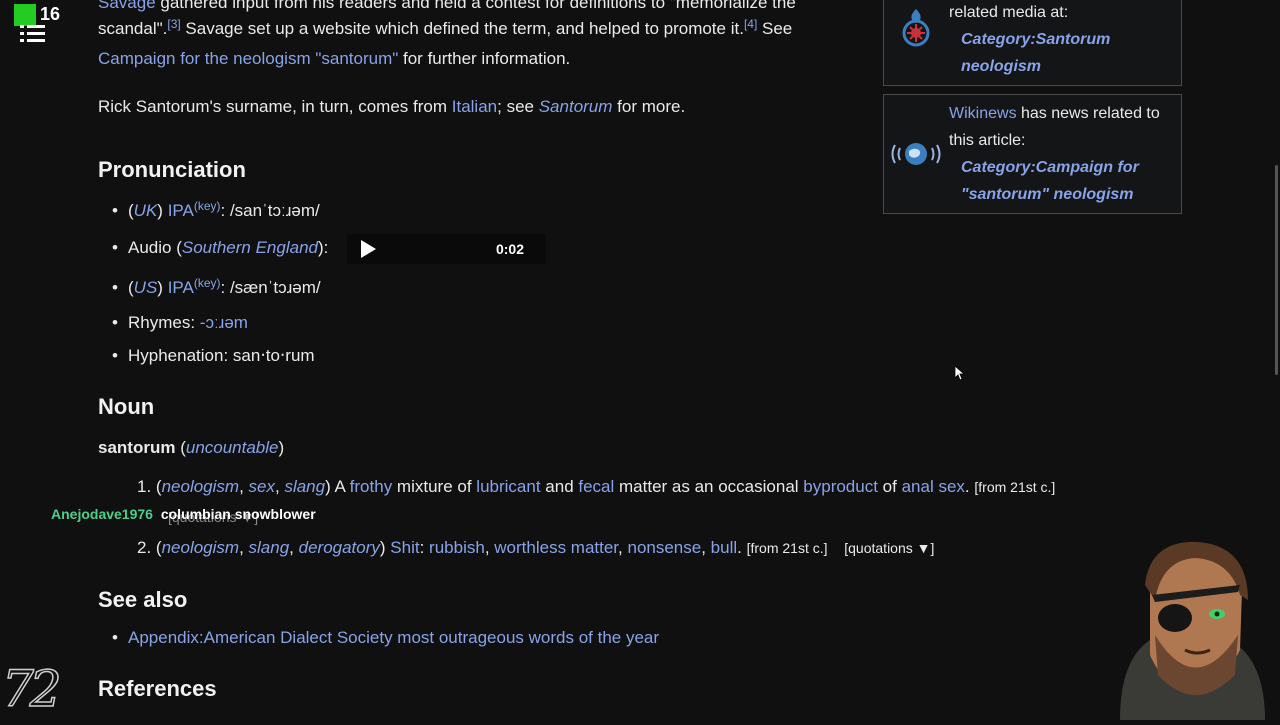  Describe the element at coordinates (213, 356) in the screenshot. I see `pronunciation-hyphenation: Hyphenation: san‧to‧rum` at that location.